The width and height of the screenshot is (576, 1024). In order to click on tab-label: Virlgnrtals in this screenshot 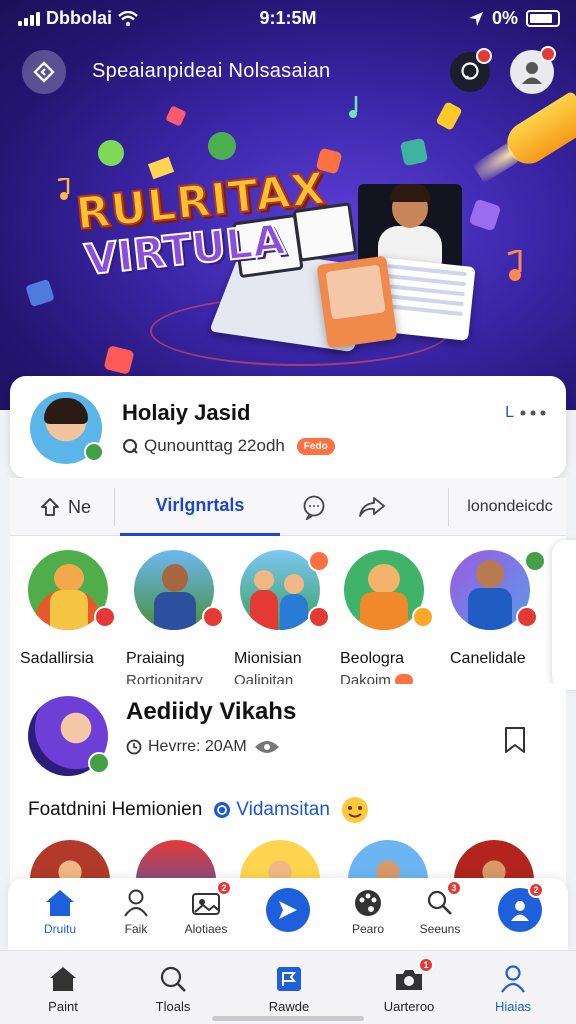, I will do `click(200, 505)`.